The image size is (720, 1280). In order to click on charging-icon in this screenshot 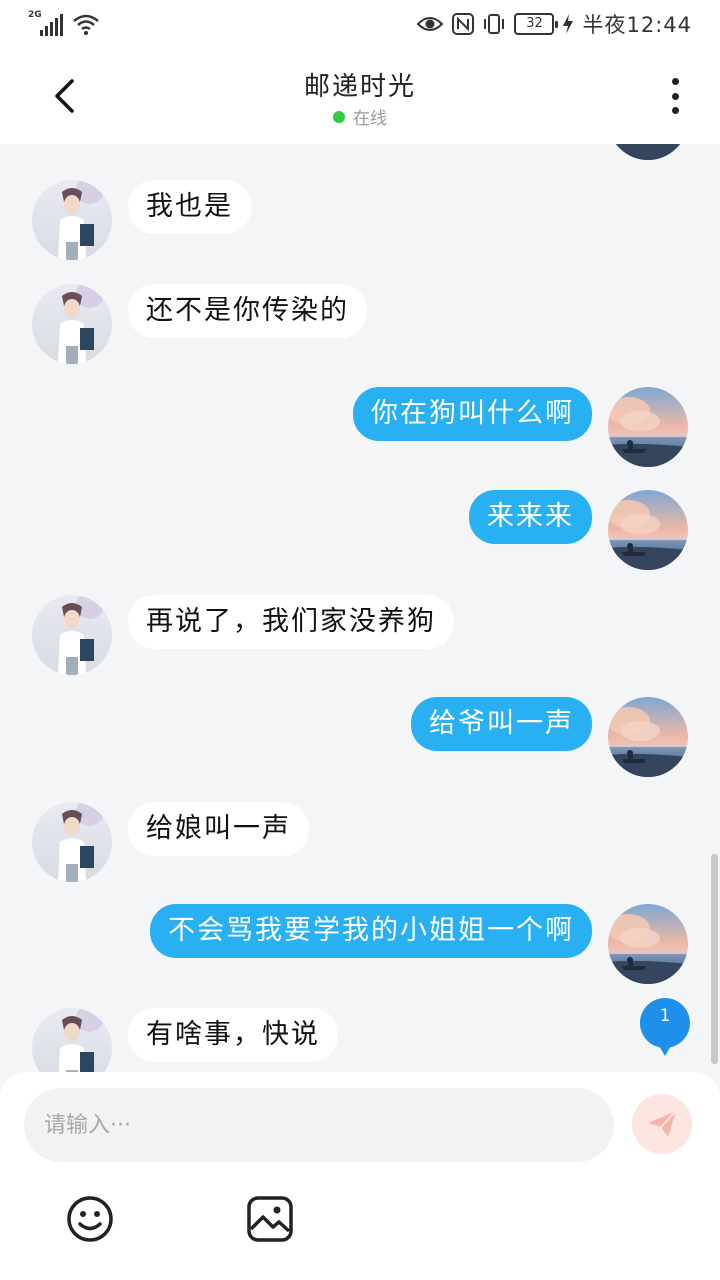, I will do `click(568, 24)`.